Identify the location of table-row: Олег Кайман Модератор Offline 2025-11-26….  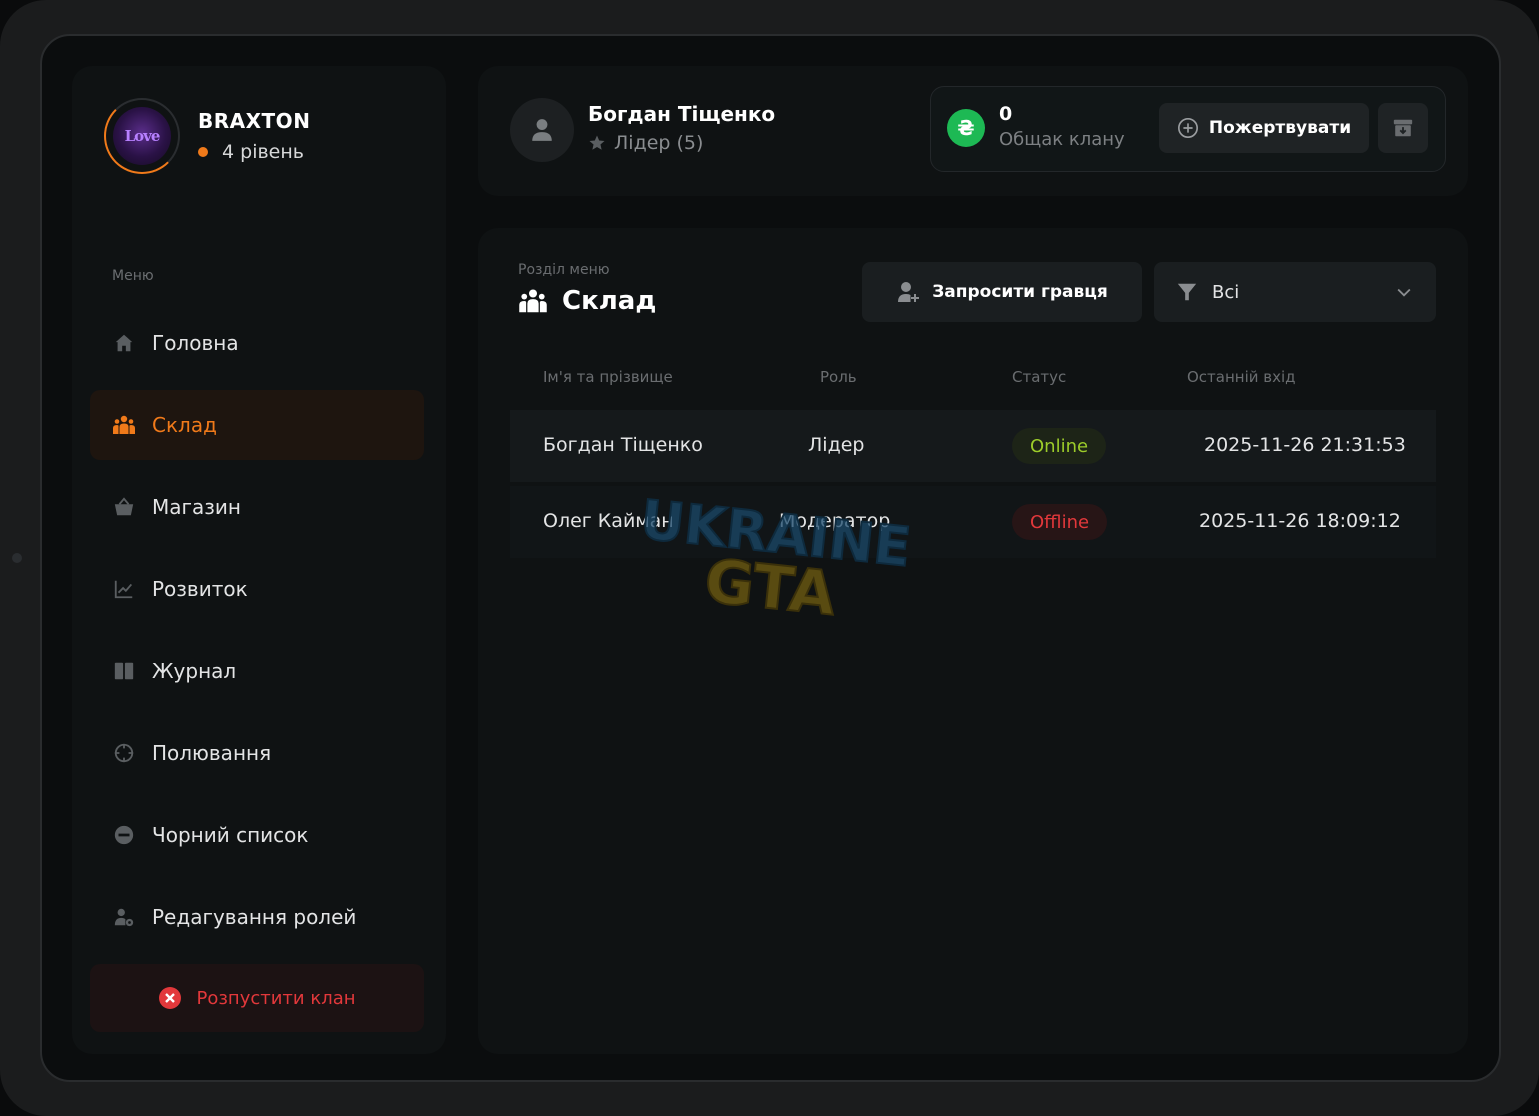
(973, 522).